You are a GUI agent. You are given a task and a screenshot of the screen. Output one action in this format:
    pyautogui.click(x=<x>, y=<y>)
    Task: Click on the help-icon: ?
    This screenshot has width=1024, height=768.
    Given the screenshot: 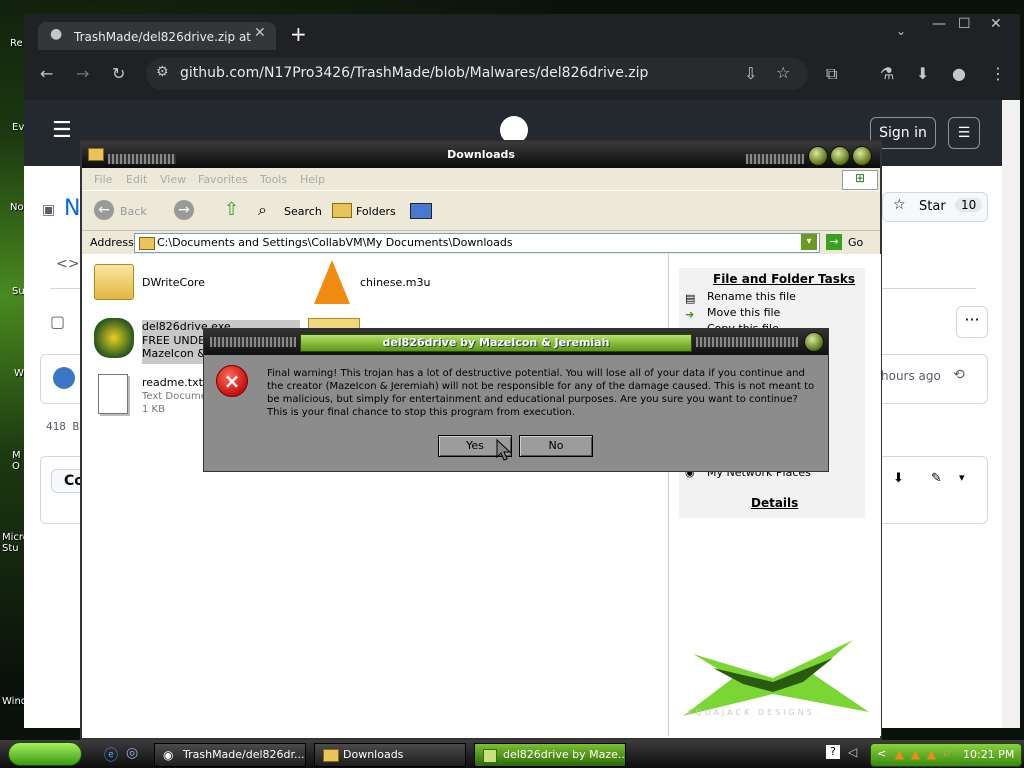 What is the action you would take?
    pyautogui.click(x=833, y=752)
    